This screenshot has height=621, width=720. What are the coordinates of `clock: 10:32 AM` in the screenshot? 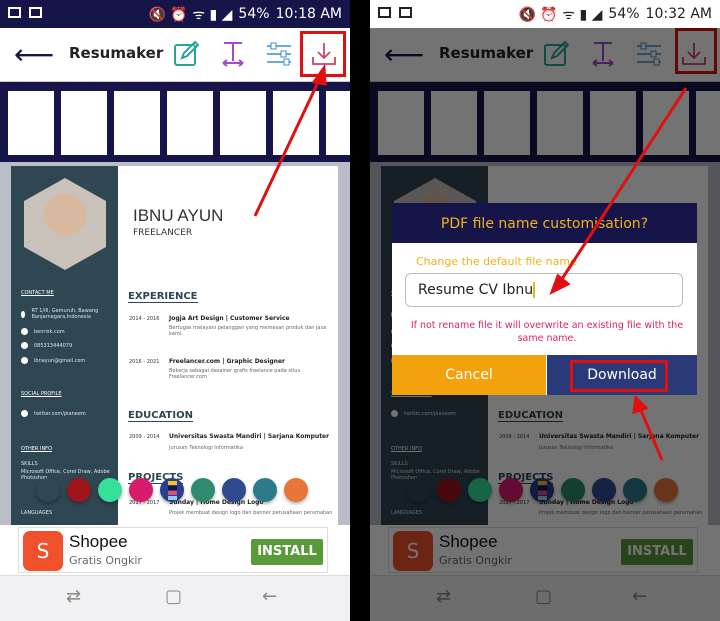 It's located at (678, 14).